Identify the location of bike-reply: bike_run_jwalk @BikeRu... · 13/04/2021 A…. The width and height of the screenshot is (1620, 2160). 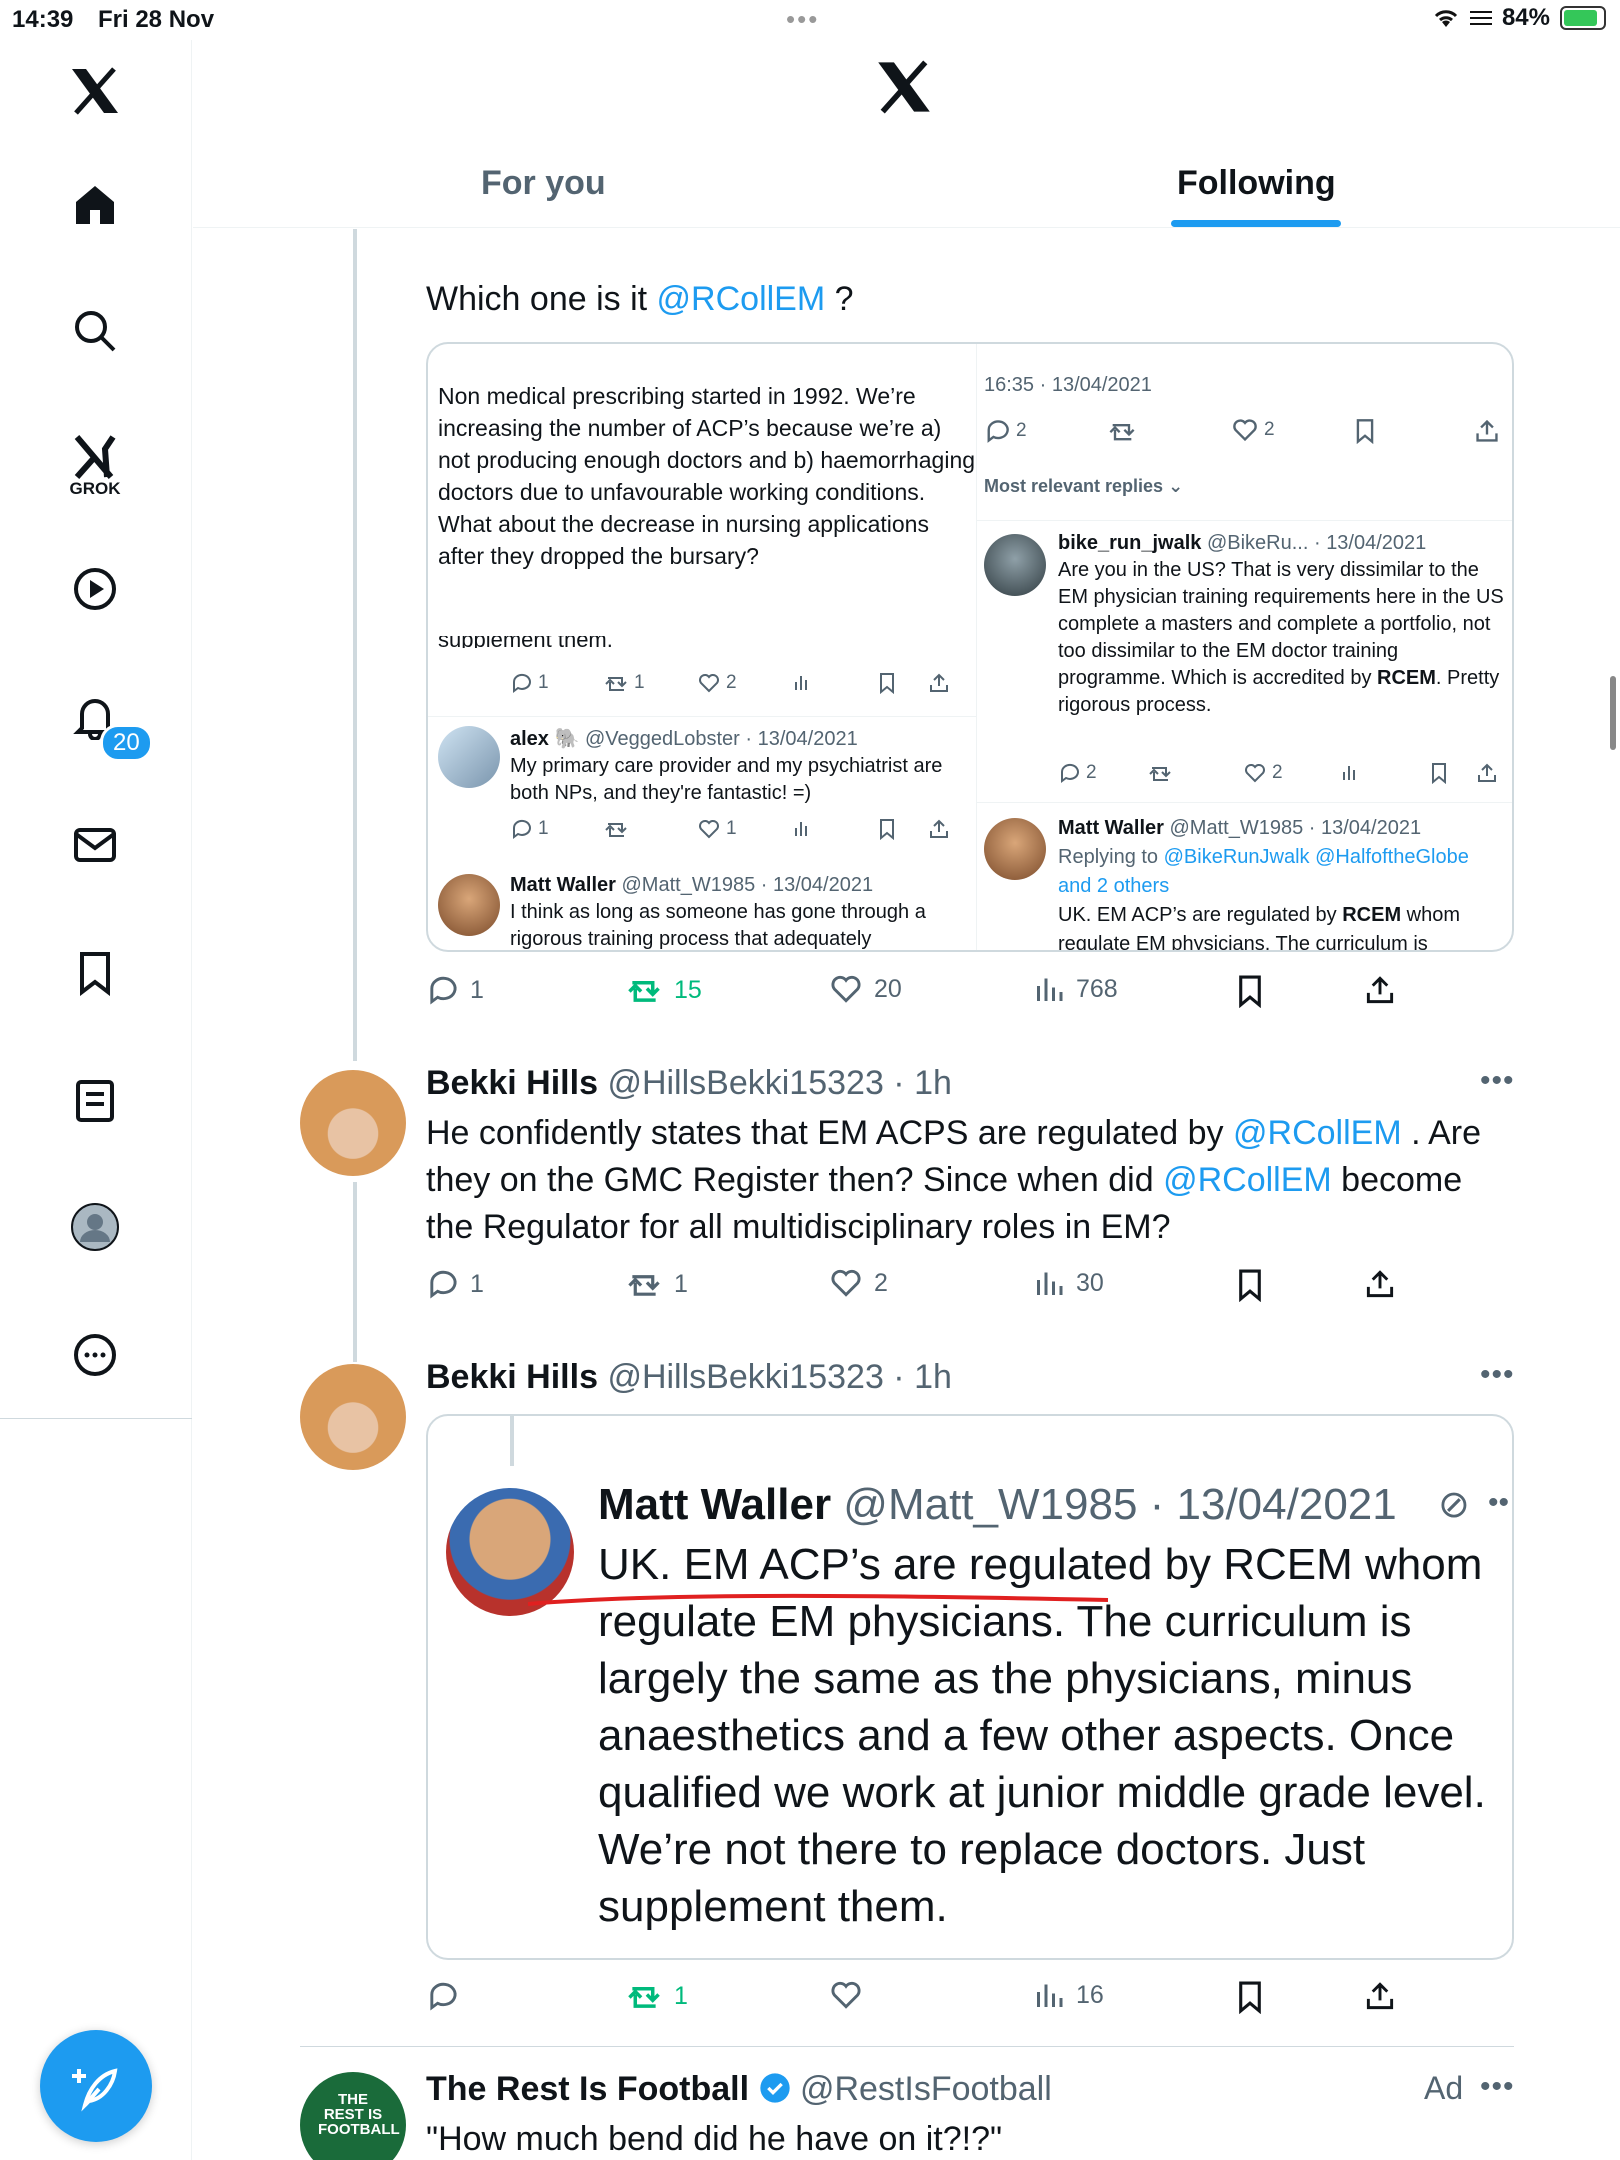
(1281, 624).